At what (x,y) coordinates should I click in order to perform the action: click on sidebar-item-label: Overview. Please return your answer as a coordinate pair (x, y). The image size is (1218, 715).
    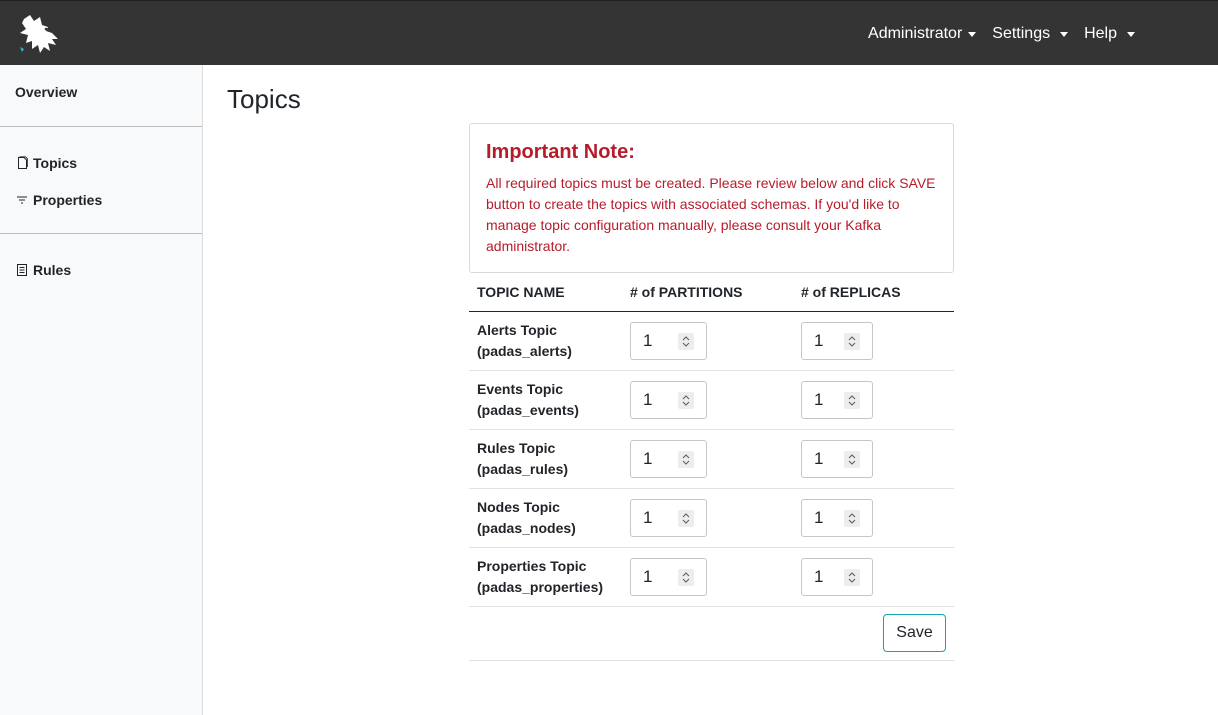
    Looking at the image, I should click on (46, 92).